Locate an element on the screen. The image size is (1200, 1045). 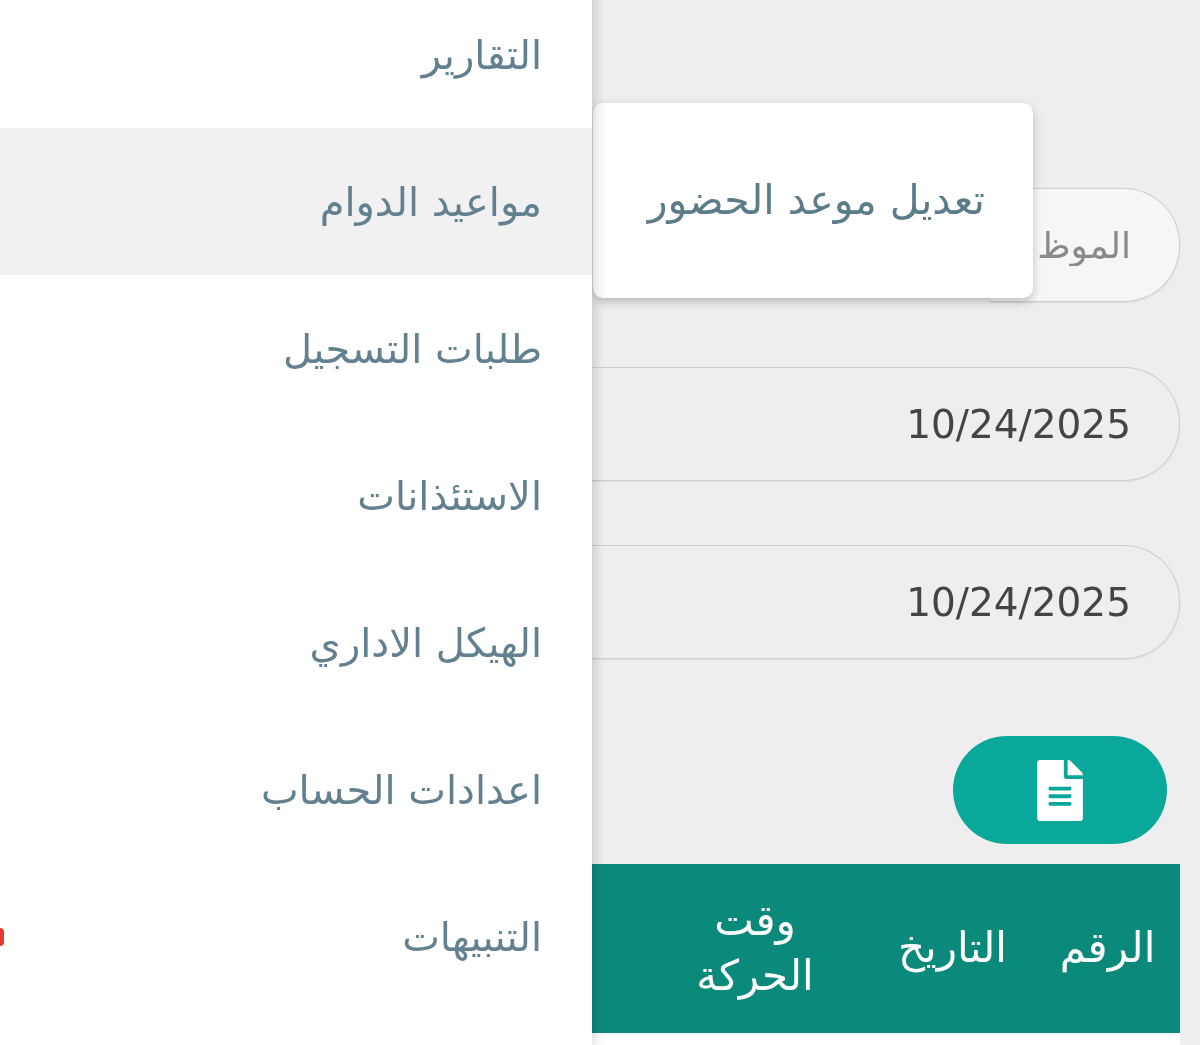
drawer-item: الاستئذانات is located at coordinates (296, 495).